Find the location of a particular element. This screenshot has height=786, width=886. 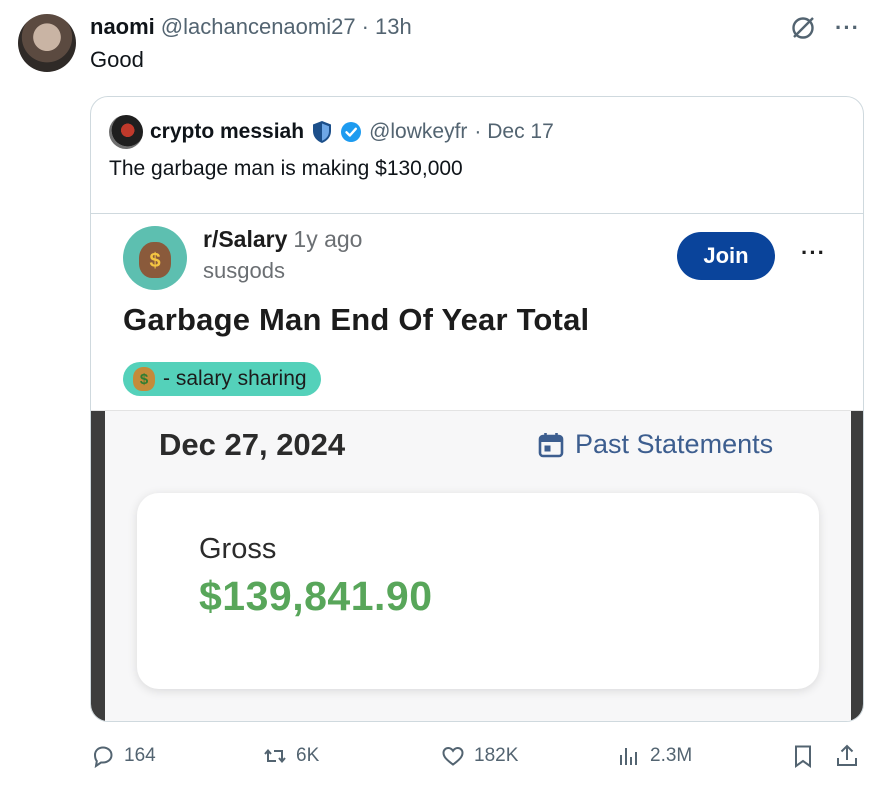

bookmark-icon is located at coordinates (803, 756).